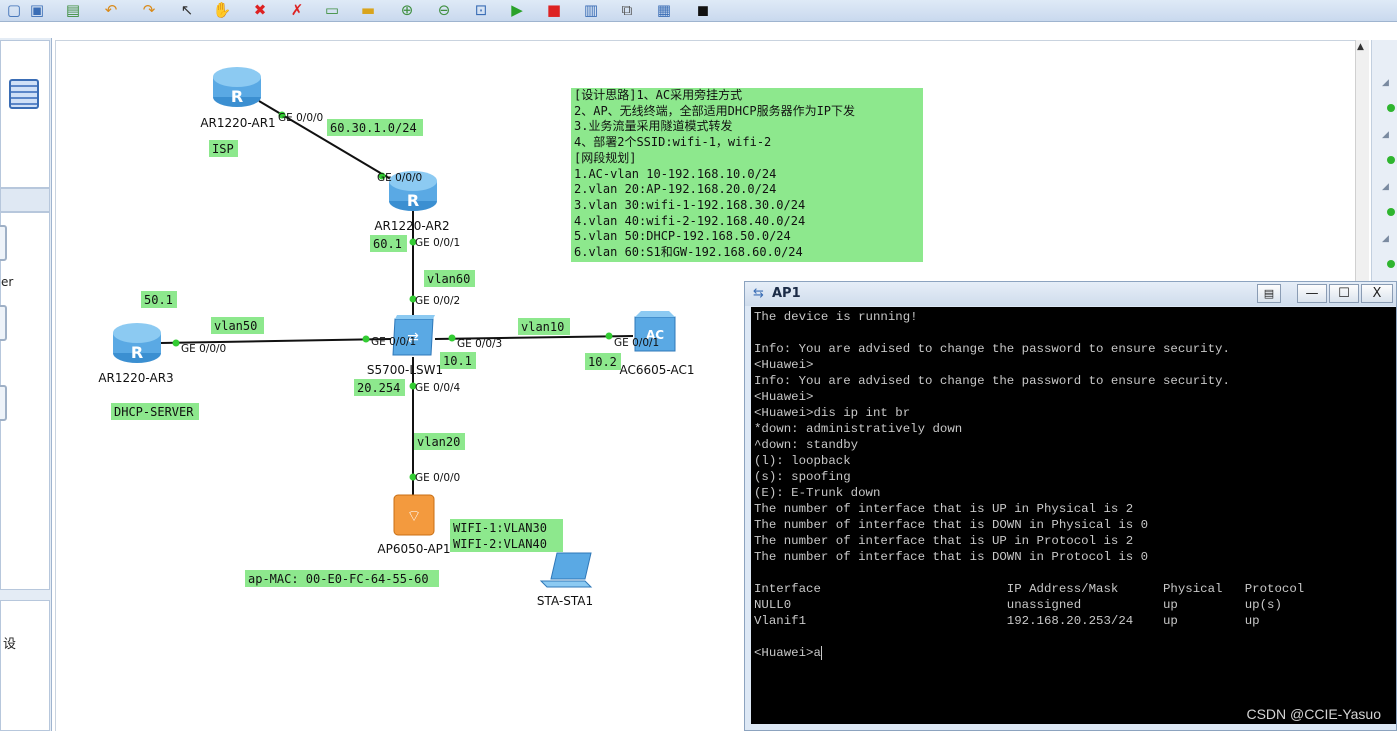 This screenshot has height=732, width=1397. What do you see at coordinates (235, 326) in the screenshot?
I see `label-vlan50: vlan50` at bounding box center [235, 326].